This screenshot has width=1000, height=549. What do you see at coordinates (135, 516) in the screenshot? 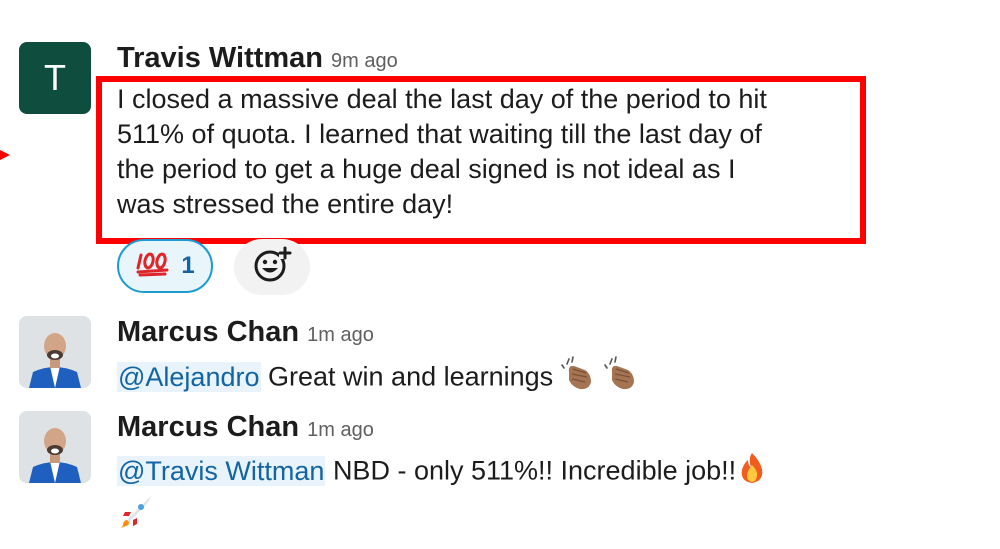
I see `rocket-icon` at bounding box center [135, 516].